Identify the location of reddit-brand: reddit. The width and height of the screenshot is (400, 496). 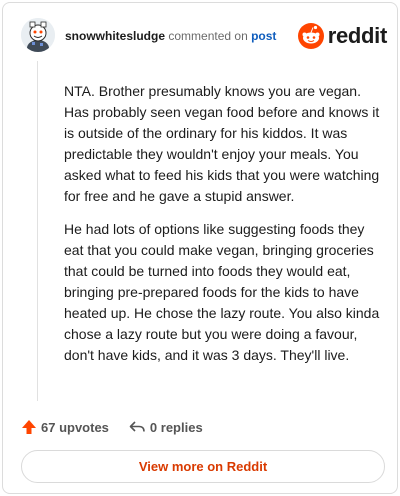
(342, 36).